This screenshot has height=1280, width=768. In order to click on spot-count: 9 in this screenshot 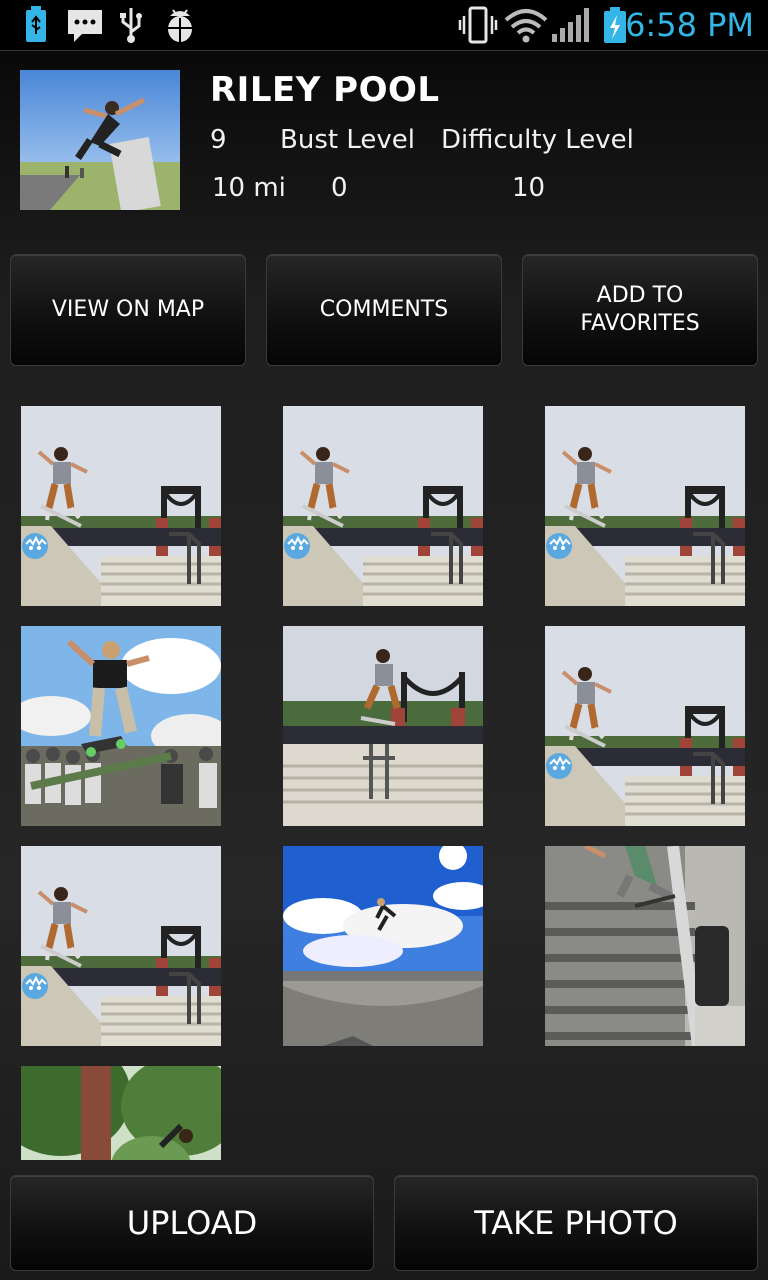, I will do `click(218, 140)`.